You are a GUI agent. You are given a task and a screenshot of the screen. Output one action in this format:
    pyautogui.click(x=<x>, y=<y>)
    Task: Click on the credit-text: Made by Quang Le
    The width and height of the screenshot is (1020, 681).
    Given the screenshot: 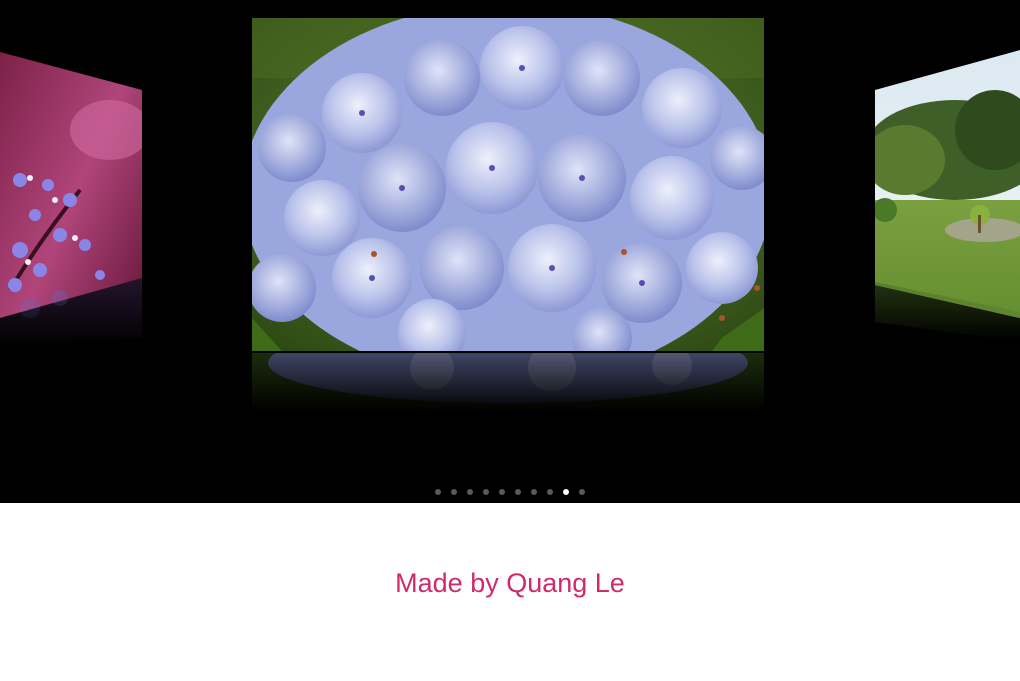 What is the action you would take?
    pyautogui.click(x=510, y=583)
    